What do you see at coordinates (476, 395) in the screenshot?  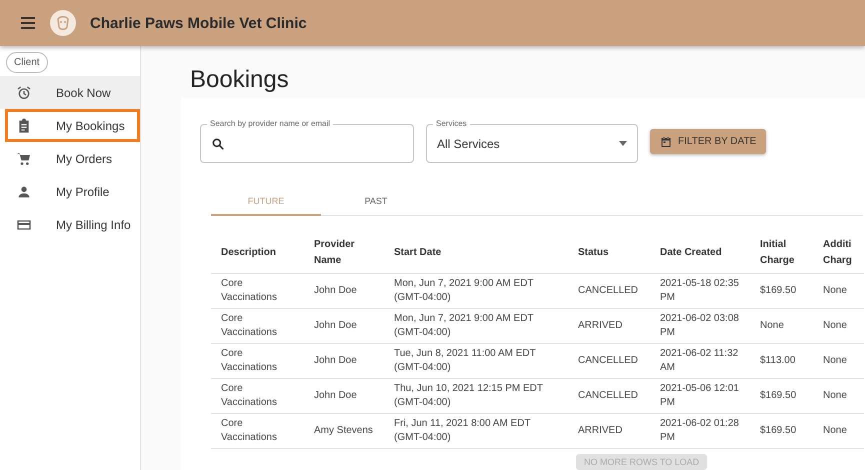 I see `table-cell: Thu, Jun 10, 2021 12:15 PM EDT (GMT-04:00)` at bounding box center [476, 395].